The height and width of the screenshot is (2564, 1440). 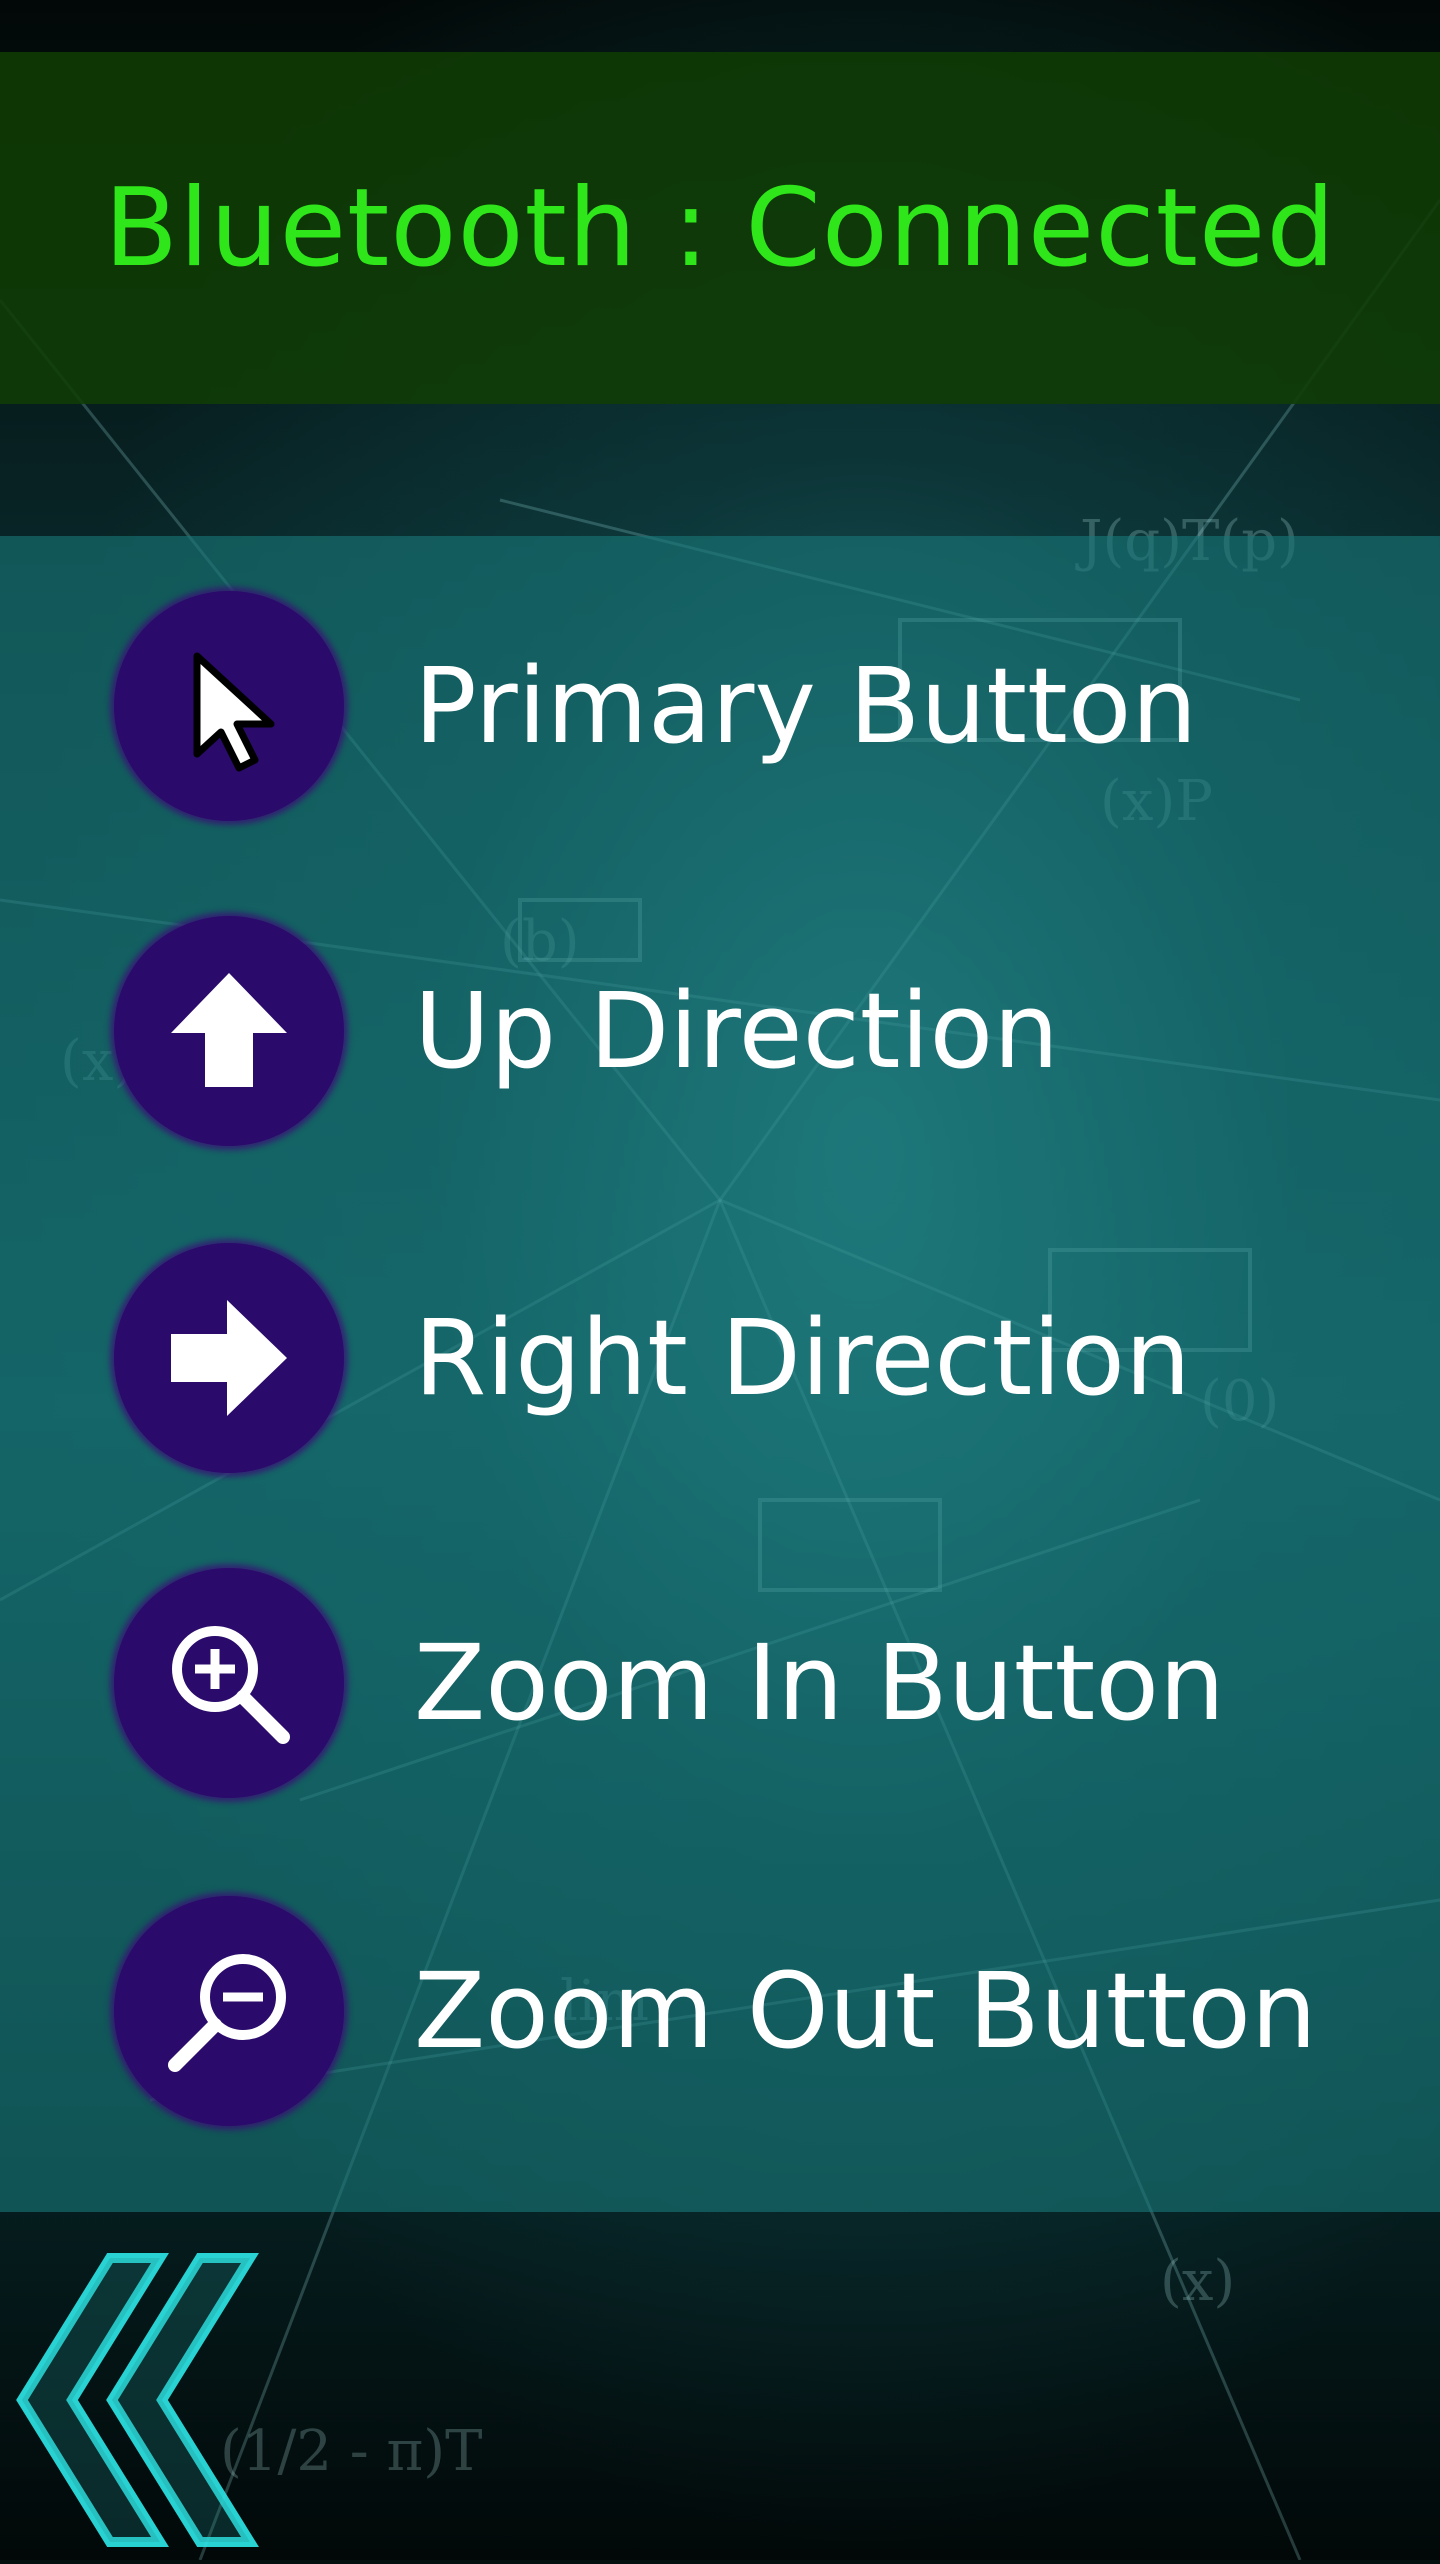 I want to click on double-chevron-left-icon, so click(x=137, y=2400).